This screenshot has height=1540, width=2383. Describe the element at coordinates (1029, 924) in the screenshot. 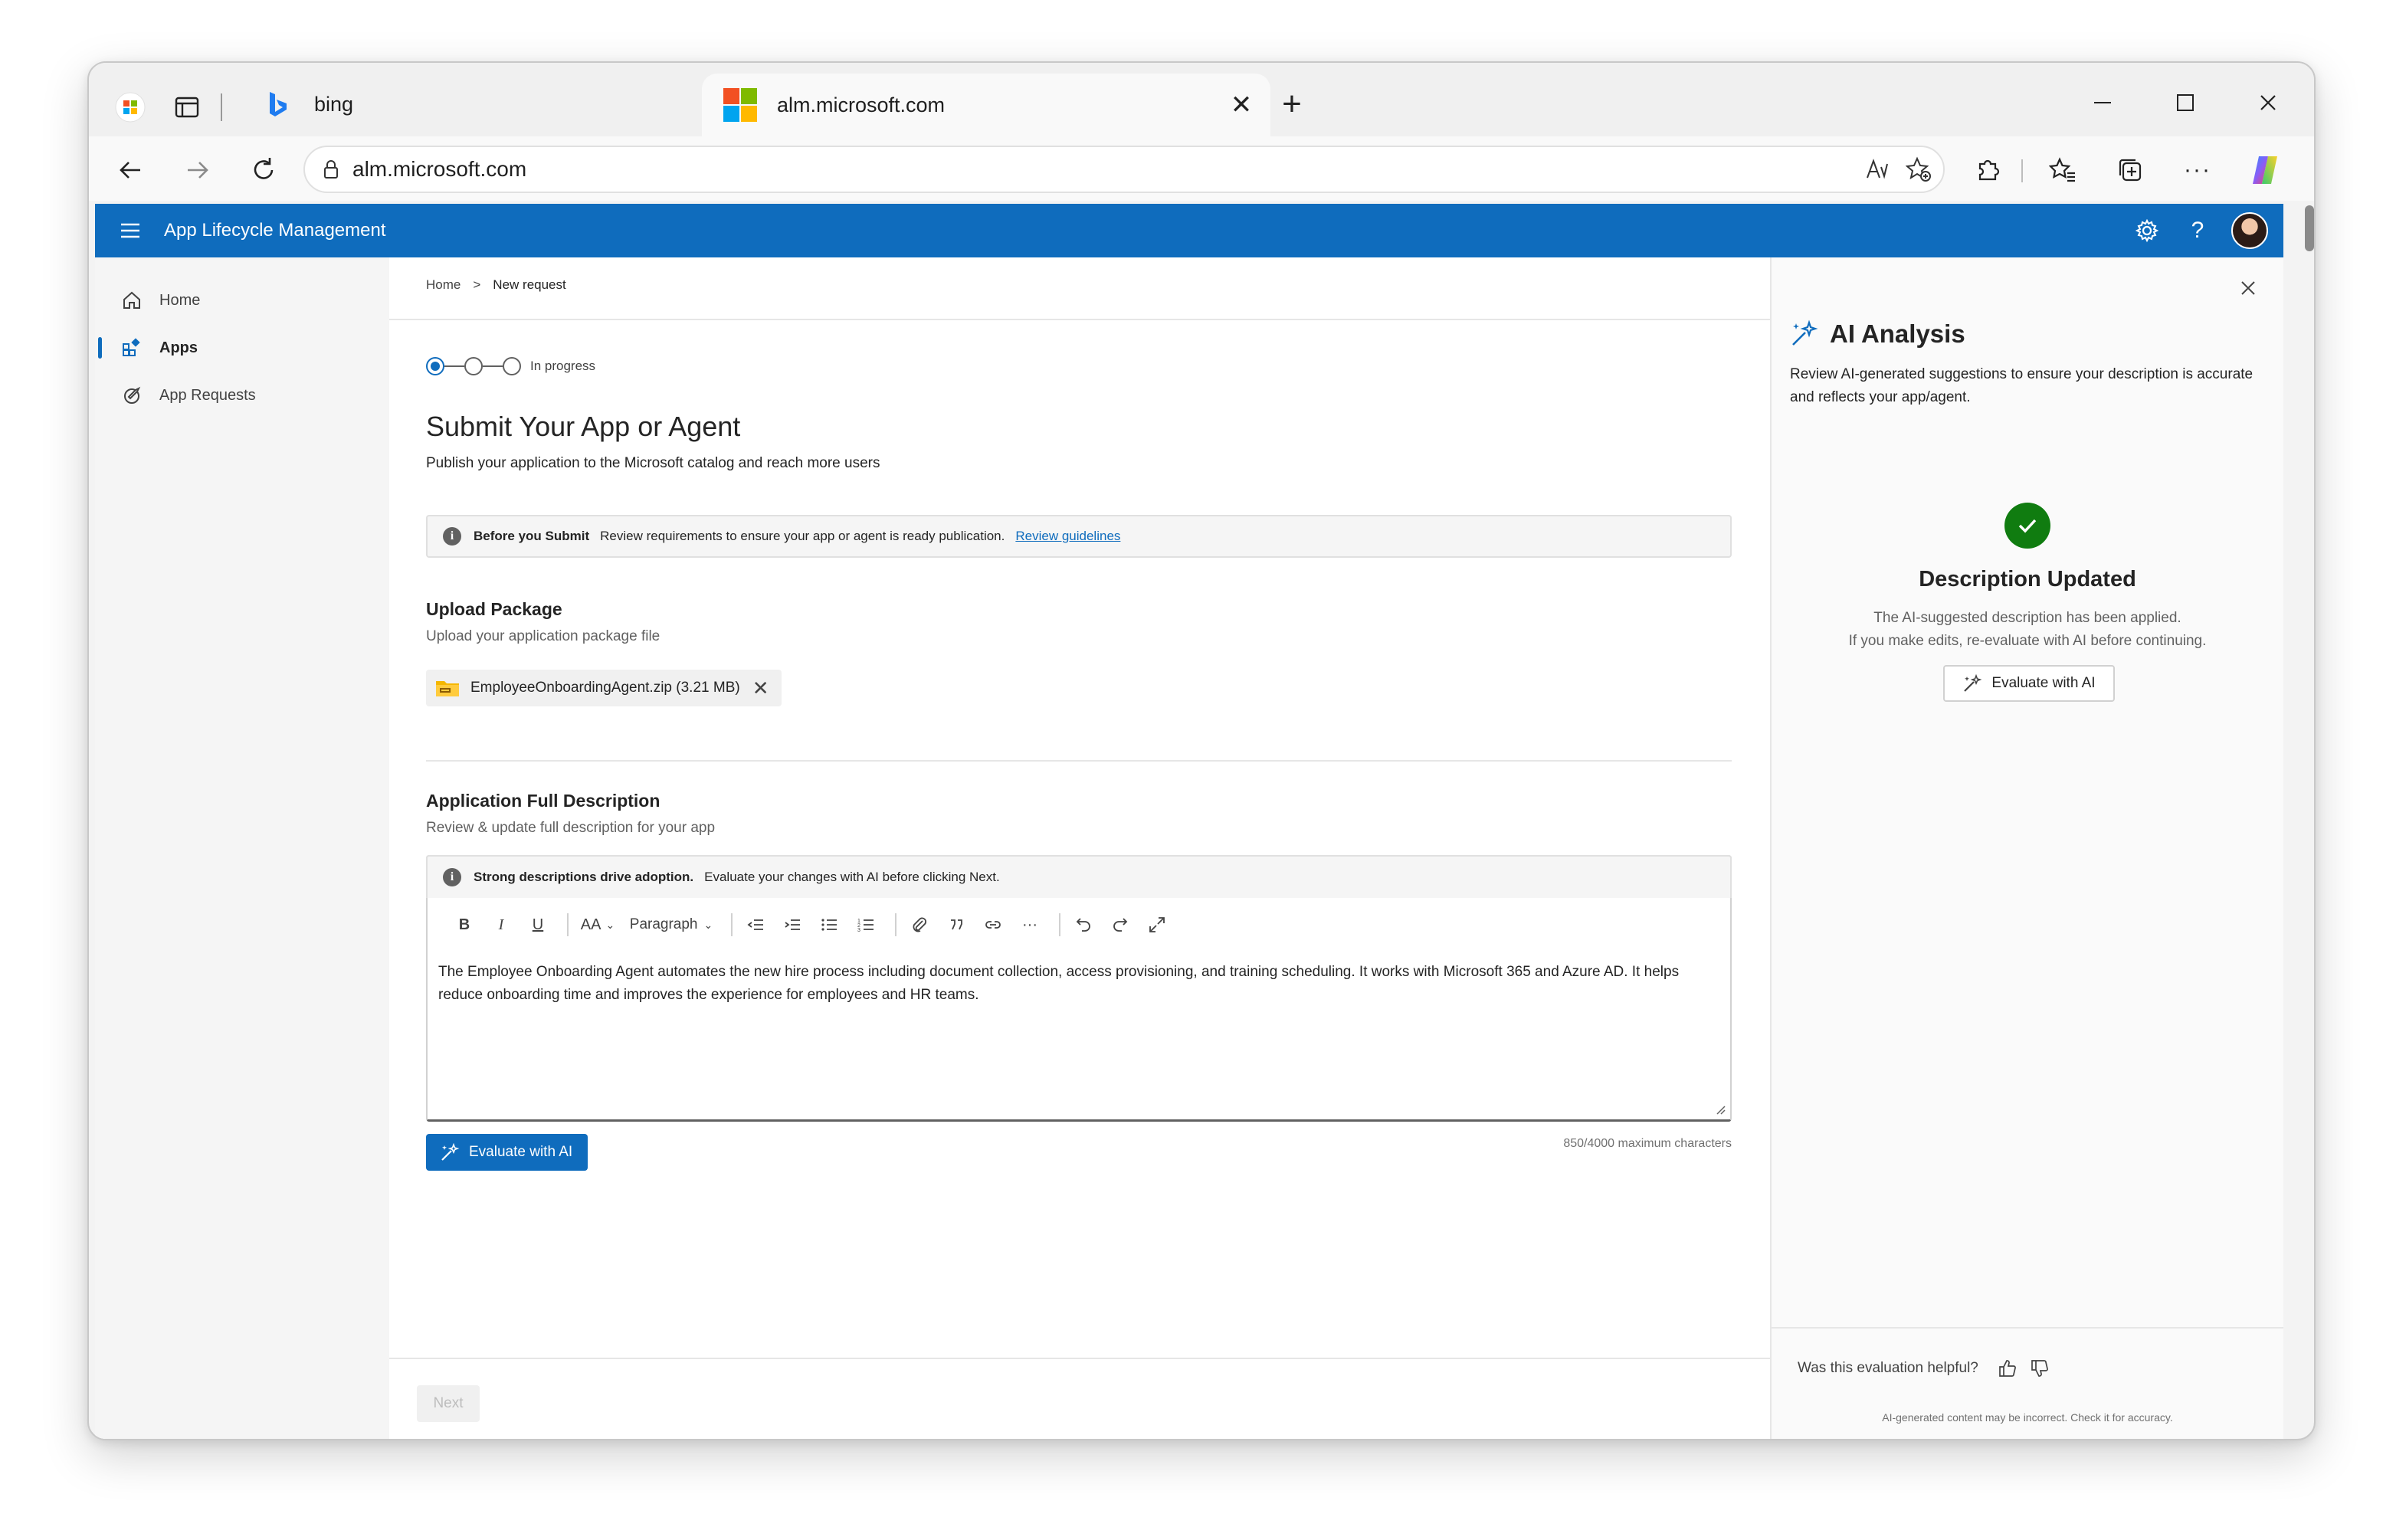

I see `more-formatting-icon: ···` at that location.